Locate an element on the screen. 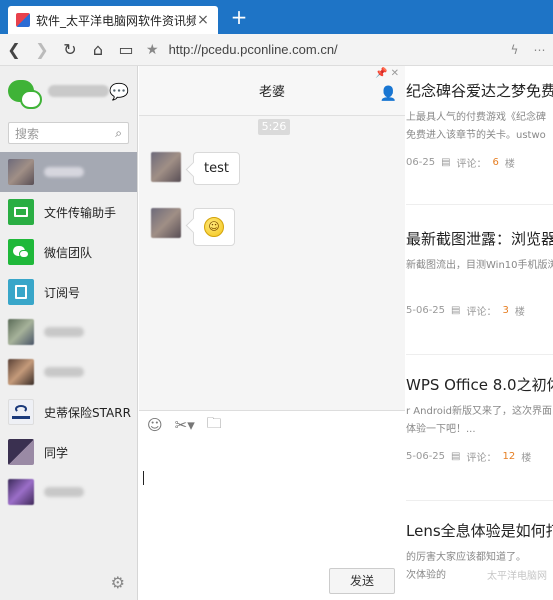 The height and width of the screenshot is (600, 553). settings-gear-icon: ⚙ is located at coordinates (118, 582).